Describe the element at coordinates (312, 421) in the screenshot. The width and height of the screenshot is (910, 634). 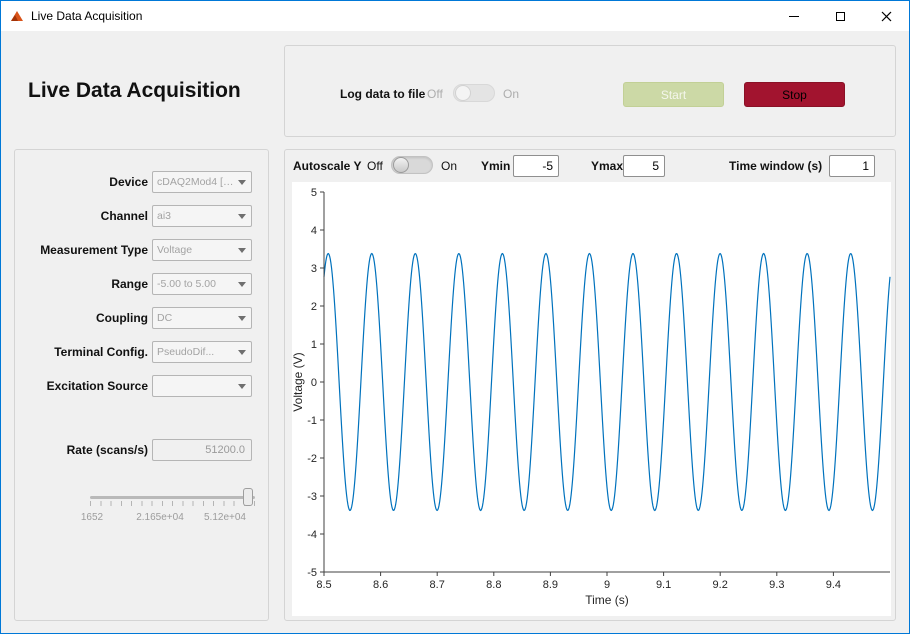
I see `svg-text: -1` at that location.